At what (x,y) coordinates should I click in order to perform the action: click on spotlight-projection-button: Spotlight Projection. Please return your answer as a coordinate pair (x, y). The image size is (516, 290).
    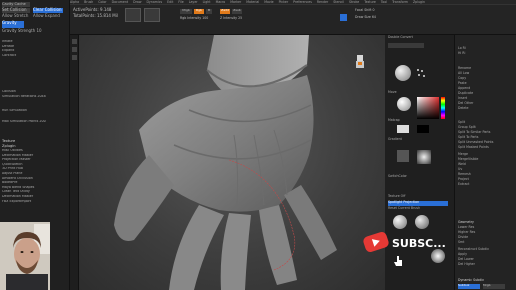
    Looking at the image, I should click on (418, 203).